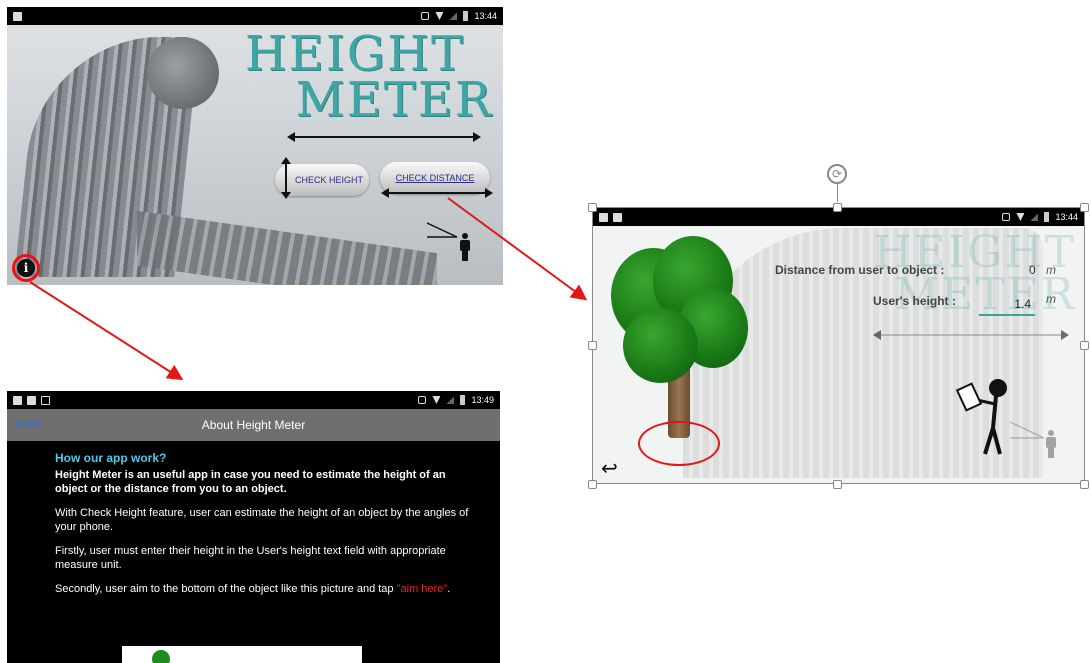 Image resolution: width=1091 pixels, height=663 pixels. What do you see at coordinates (837, 193) in the screenshot?
I see `rotate-handle-stem` at bounding box center [837, 193].